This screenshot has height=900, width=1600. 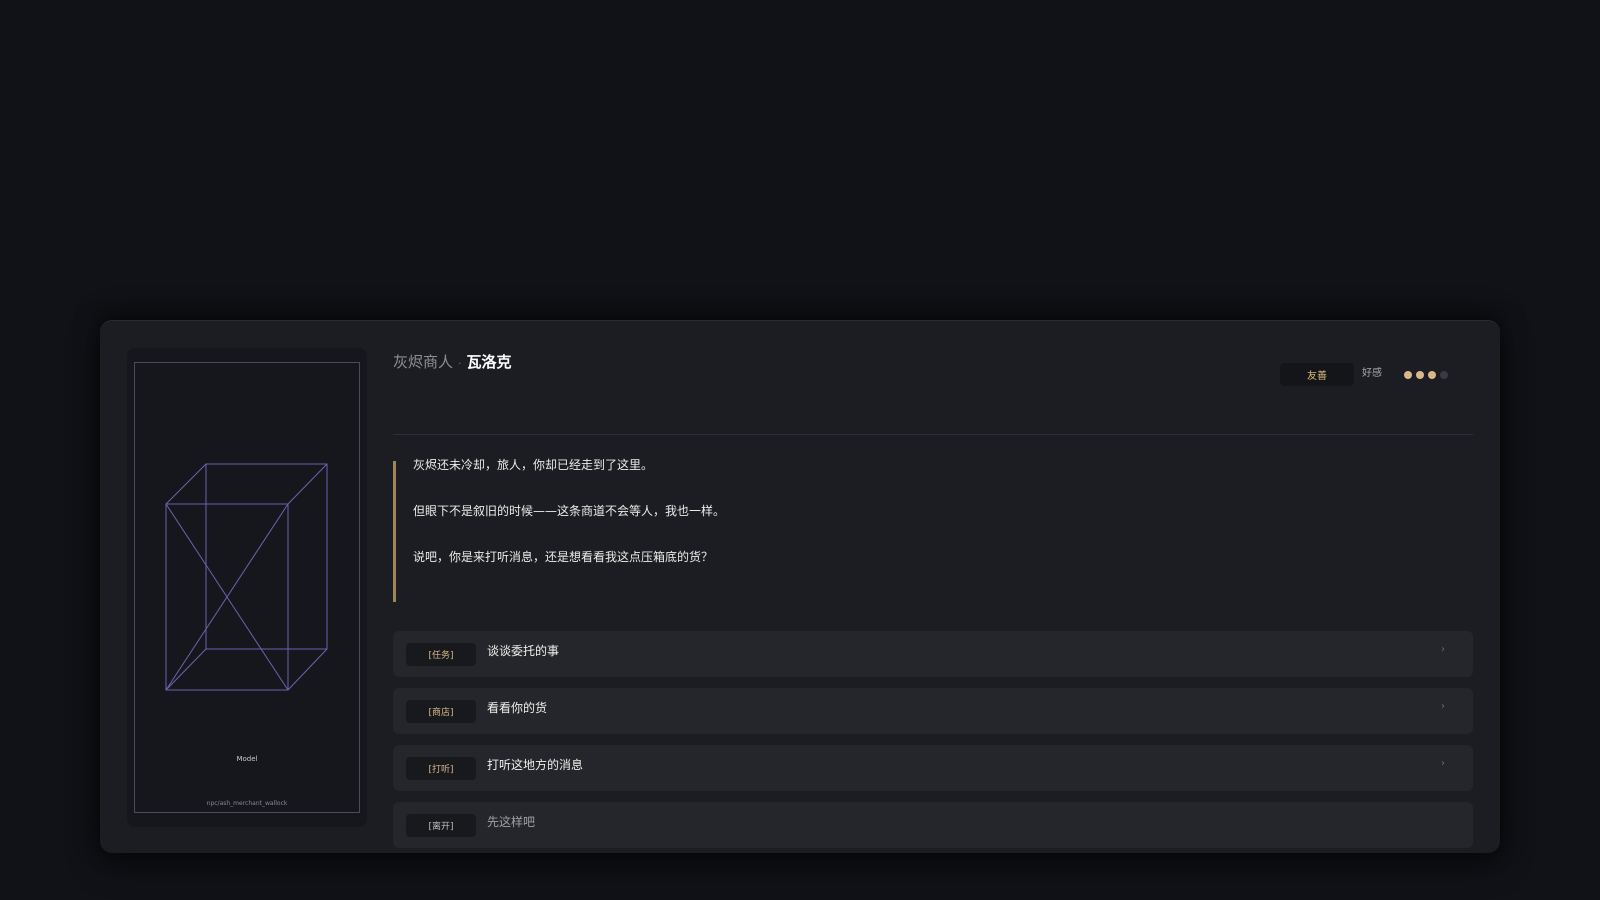 What do you see at coordinates (535, 765) in the screenshot?
I see `option-label: 打听这地方的消息` at bounding box center [535, 765].